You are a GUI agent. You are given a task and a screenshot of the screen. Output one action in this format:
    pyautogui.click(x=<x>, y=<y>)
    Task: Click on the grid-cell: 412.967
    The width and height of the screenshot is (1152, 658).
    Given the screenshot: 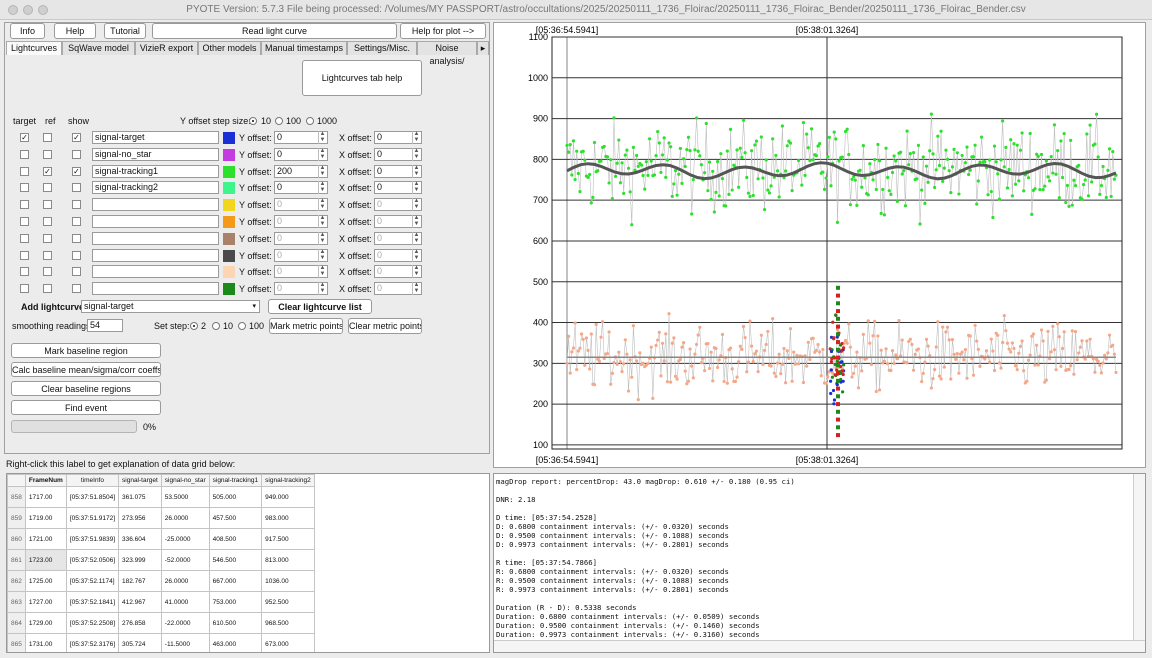 What is the action you would take?
    pyautogui.click(x=140, y=602)
    